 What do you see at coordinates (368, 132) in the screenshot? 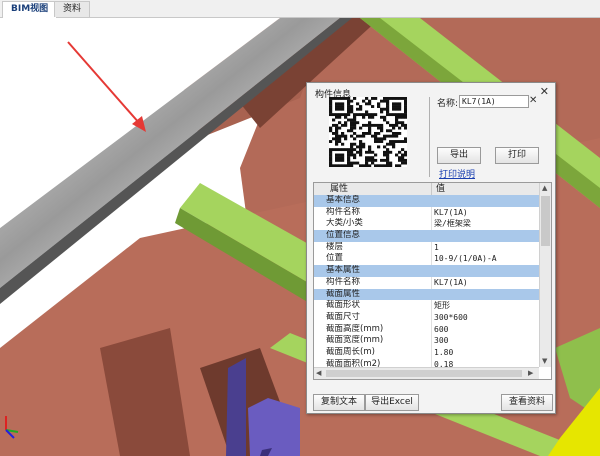
I see `qr-code` at bounding box center [368, 132].